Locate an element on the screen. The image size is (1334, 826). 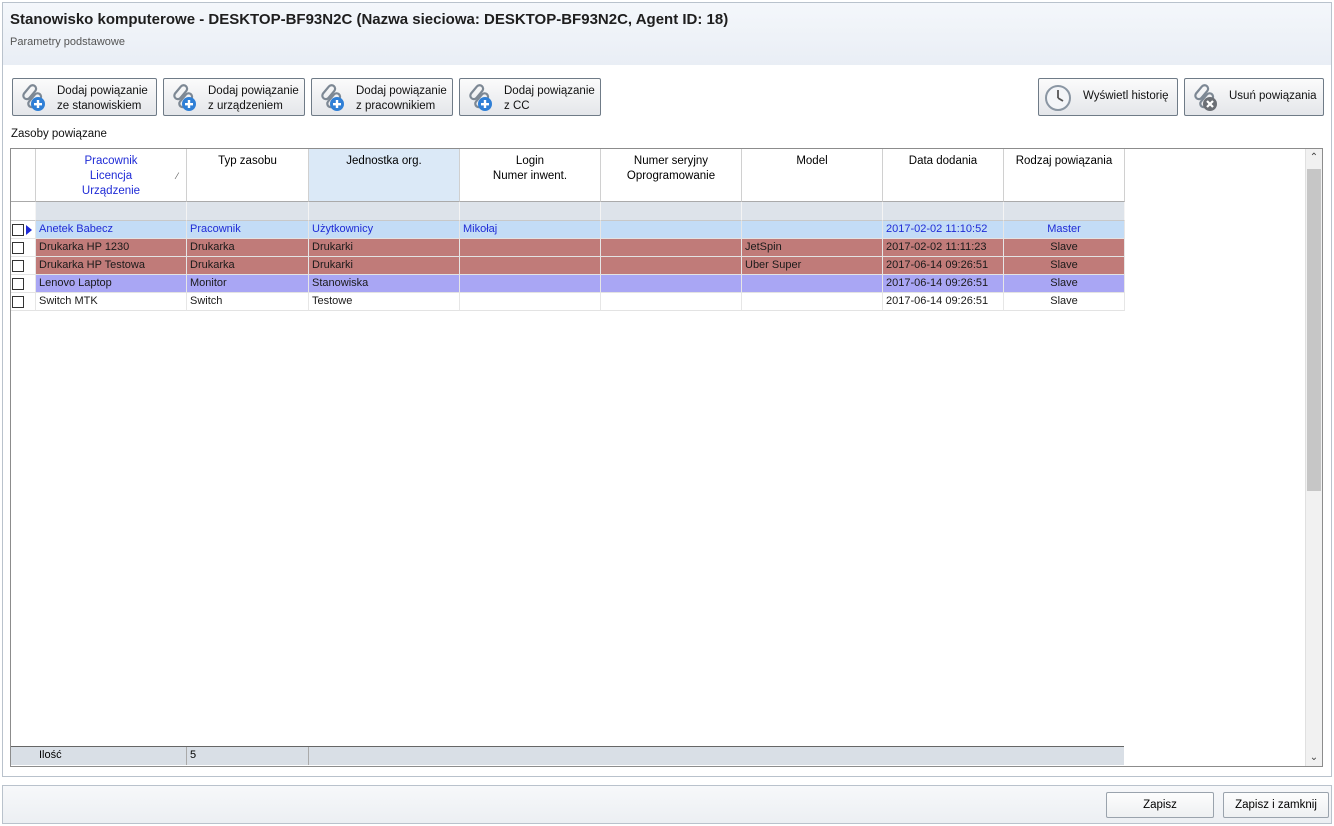
header-name: Pracownik Licencja Urządzenie ⁄ is located at coordinates (111, 175).